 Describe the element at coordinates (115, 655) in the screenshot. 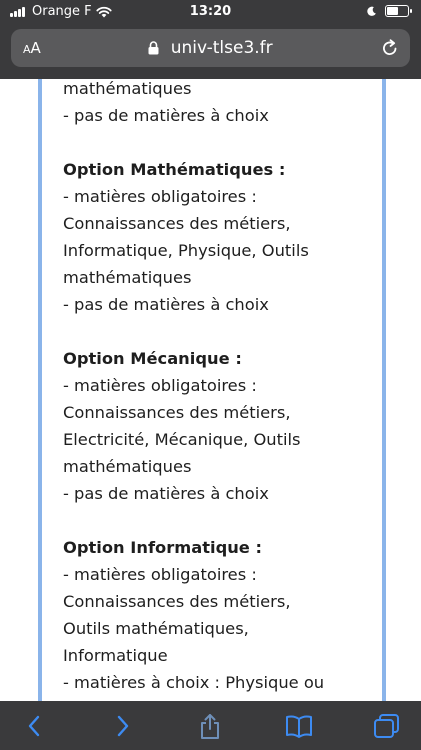

I see `text-line: Informatique` at that location.